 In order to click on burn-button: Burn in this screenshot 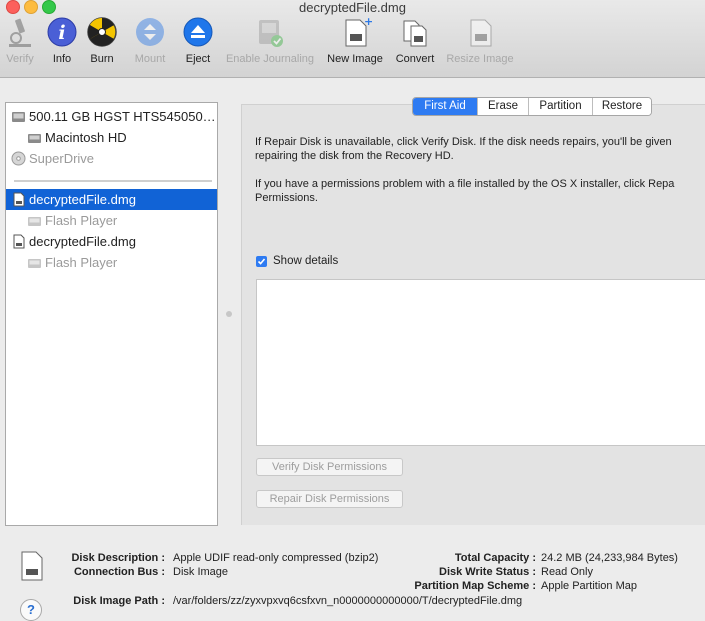, I will do `click(102, 45)`.